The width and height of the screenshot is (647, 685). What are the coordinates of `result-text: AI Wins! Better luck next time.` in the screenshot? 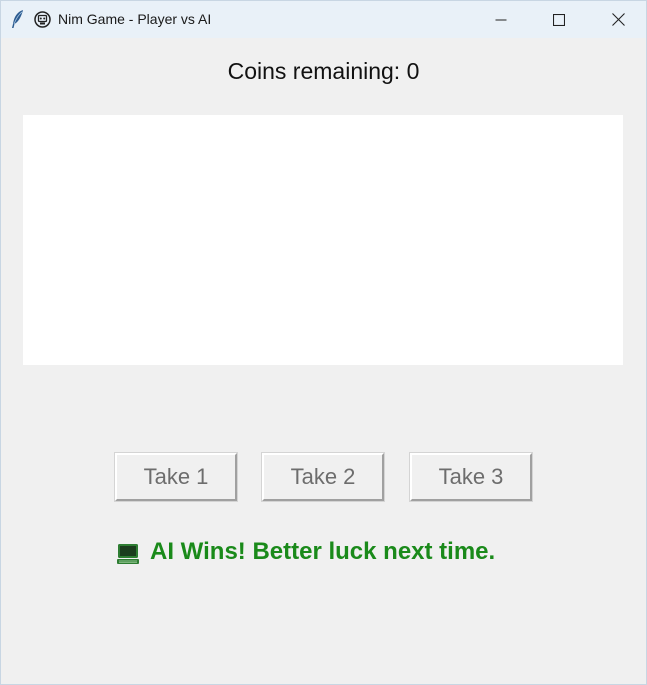 It's located at (323, 551).